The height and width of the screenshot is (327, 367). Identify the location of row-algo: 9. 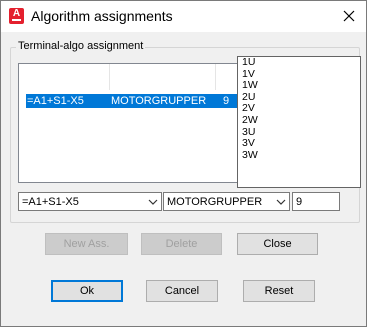
(226, 101).